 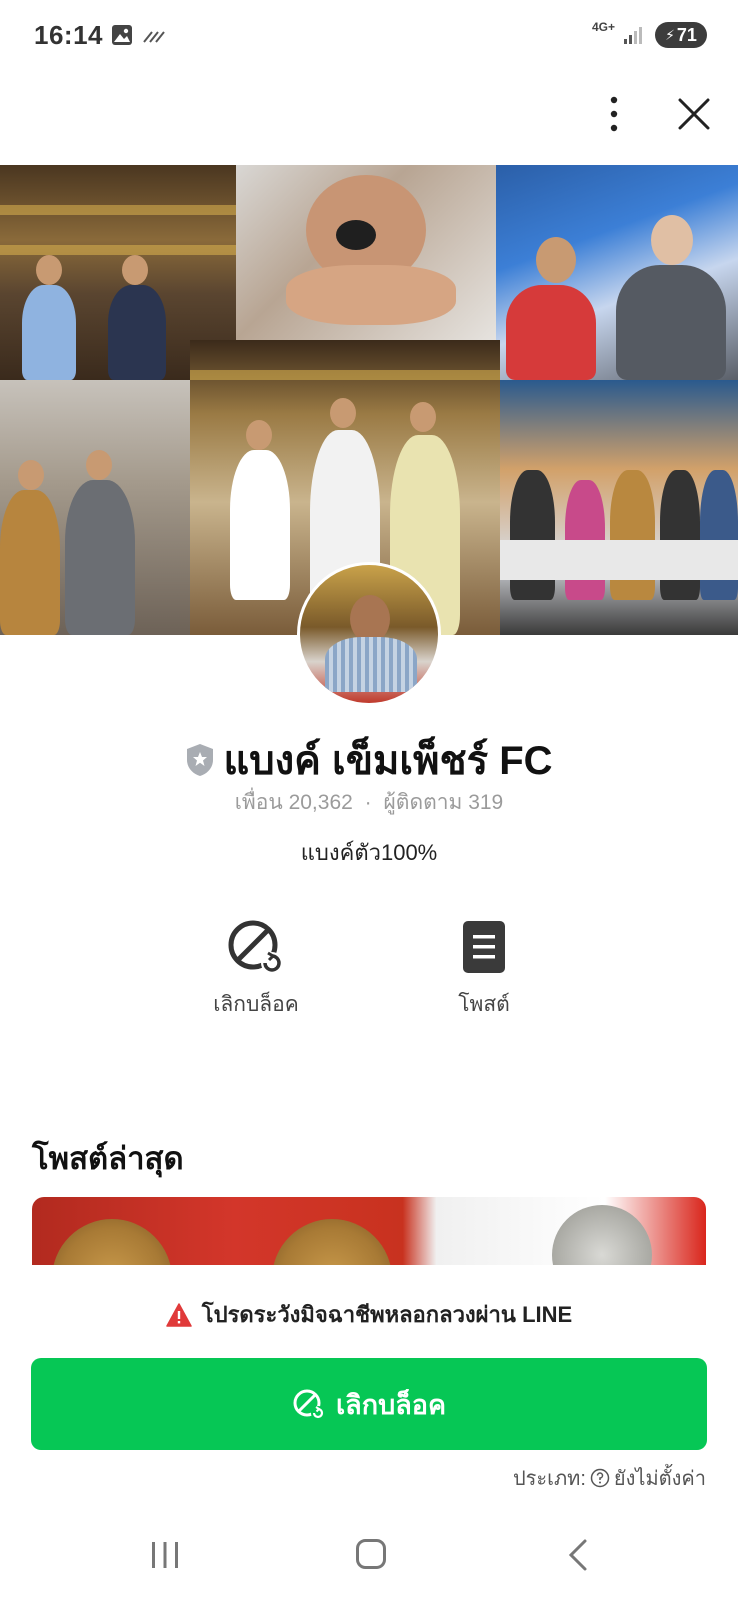 What do you see at coordinates (256, 1004) in the screenshot?
I see `unblock-label: เลิกบล็อค` at bounding box center [256, 1004].